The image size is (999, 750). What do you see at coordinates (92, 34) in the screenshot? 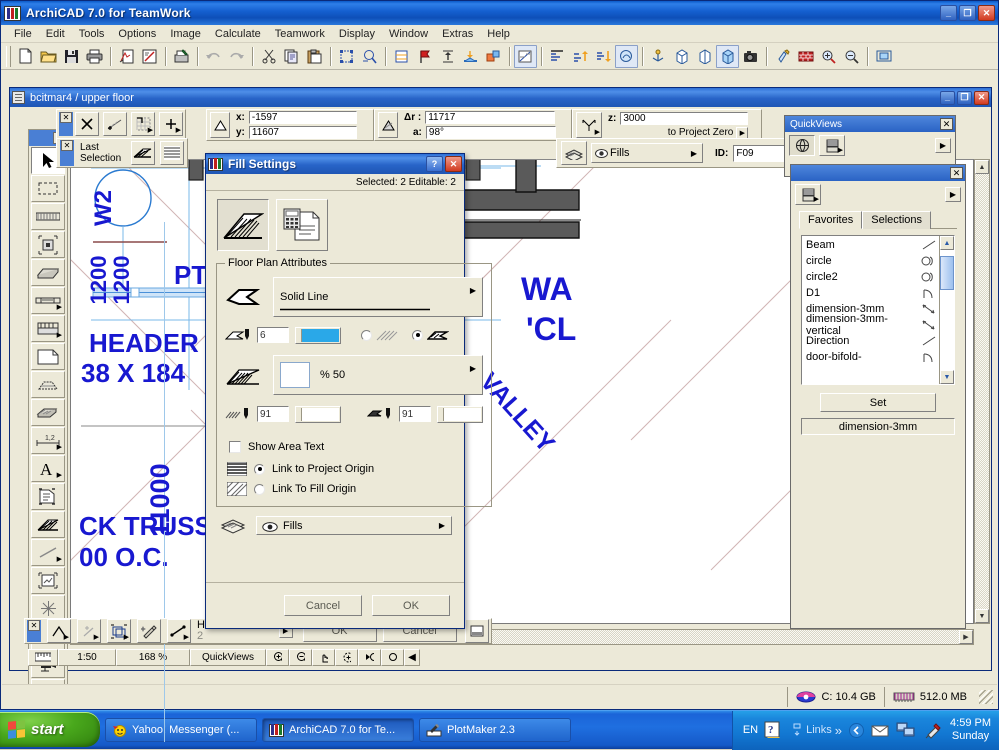
I see `menu-tools: Tools` at bounding box center [92, 34].